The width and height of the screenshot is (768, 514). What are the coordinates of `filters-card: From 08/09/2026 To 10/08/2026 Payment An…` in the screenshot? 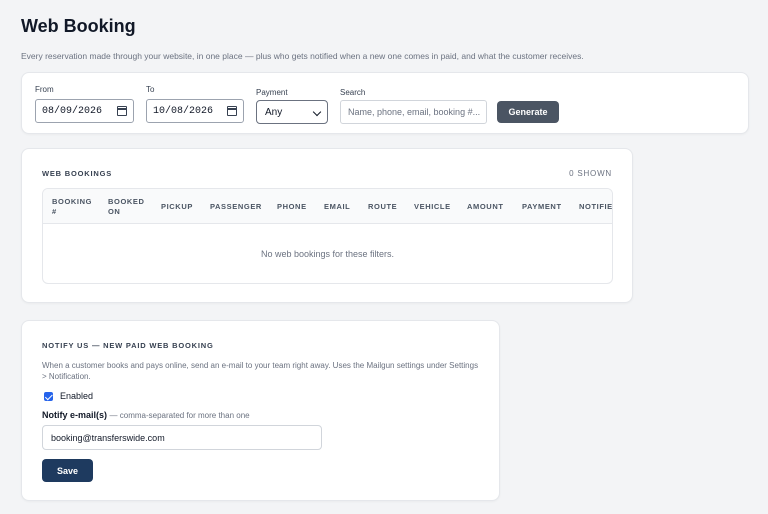 It's located at (385, 103).